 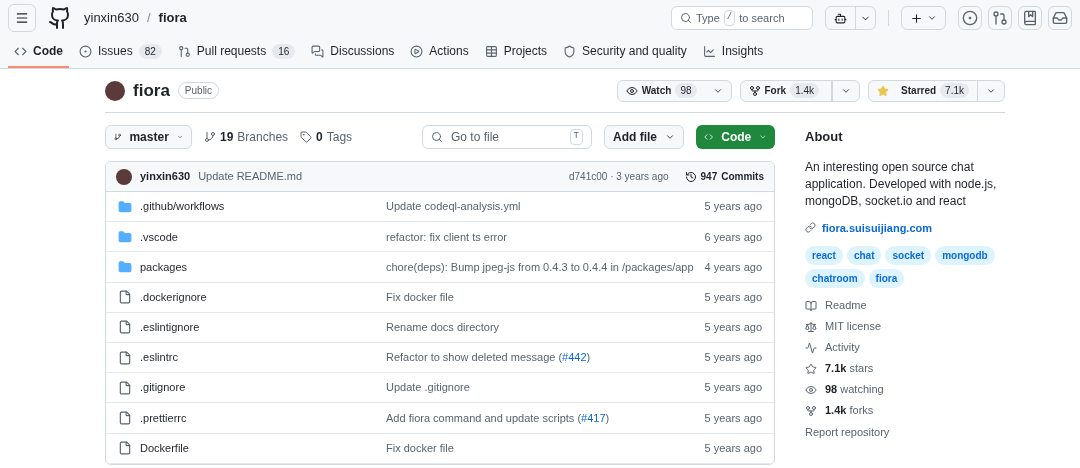 I want to click on website-link: fiora.suisuijiang.com, so click(x=905, y=227).